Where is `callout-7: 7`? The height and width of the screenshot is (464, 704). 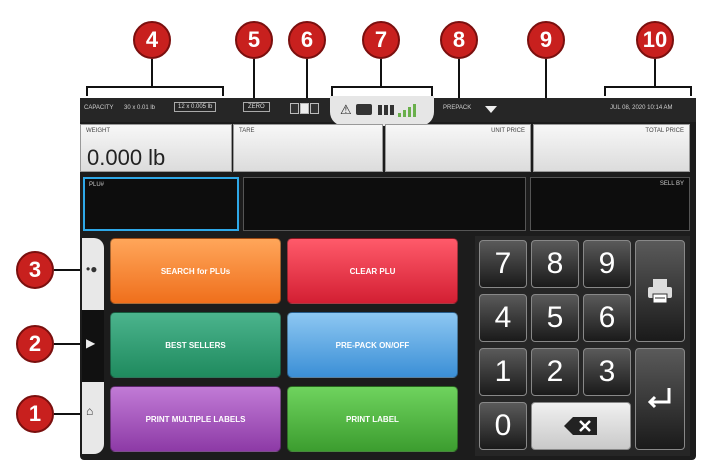 callout-7: 7 is located at coordinates (381, 40).